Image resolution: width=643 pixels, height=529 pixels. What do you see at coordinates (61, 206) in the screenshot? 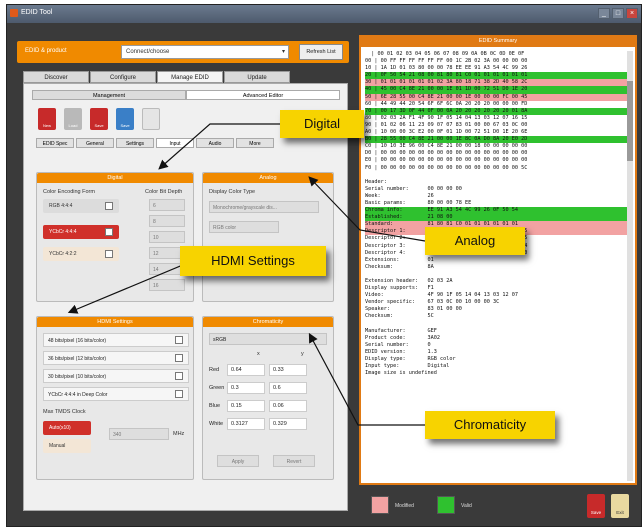
I see `encoding-rgb444-label: RGB 4:4:4` at bounding box center [61, 206].